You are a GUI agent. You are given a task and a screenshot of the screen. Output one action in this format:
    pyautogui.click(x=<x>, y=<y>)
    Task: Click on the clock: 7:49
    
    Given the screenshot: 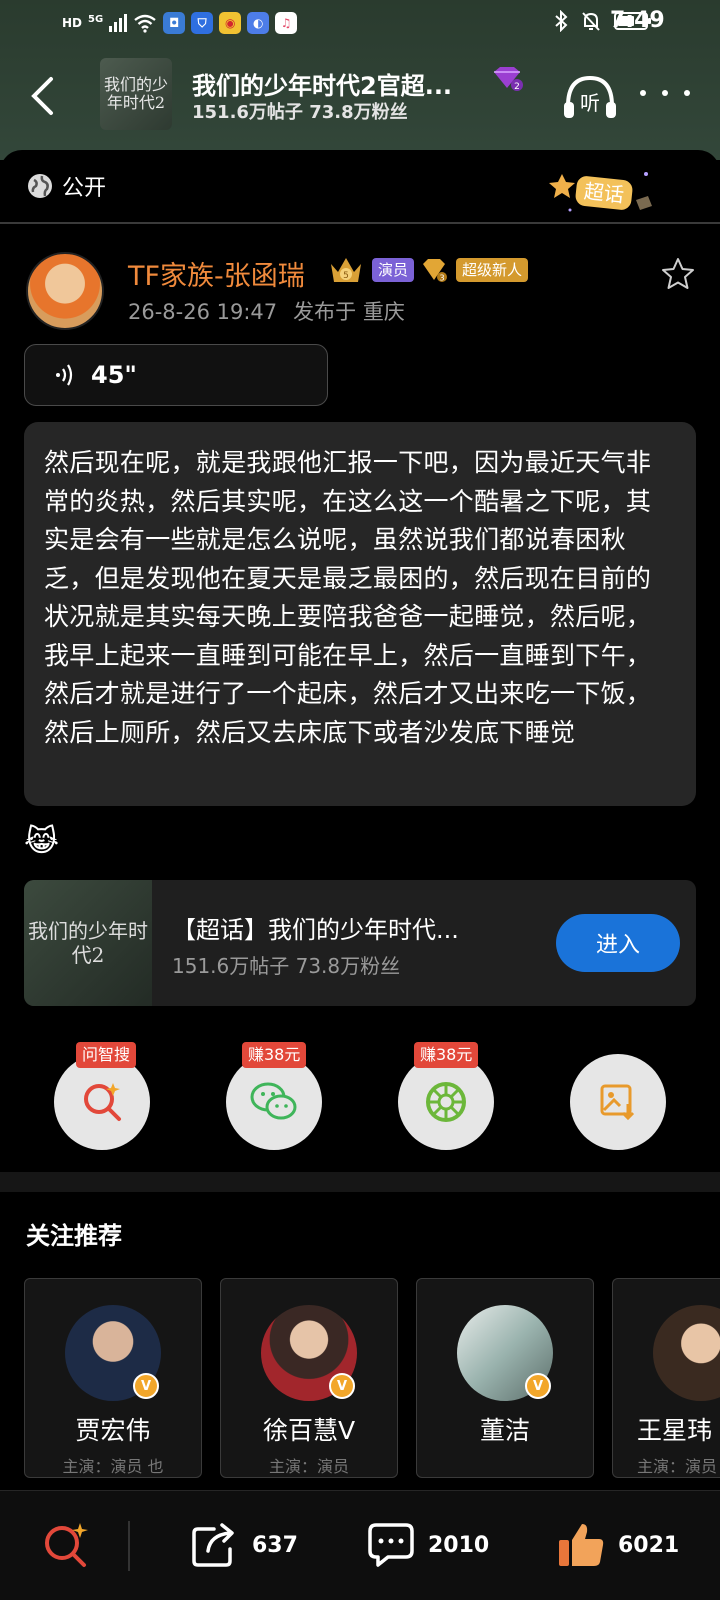 What is the action you would take?
    pyautogui.click(x=637, y=20)
    